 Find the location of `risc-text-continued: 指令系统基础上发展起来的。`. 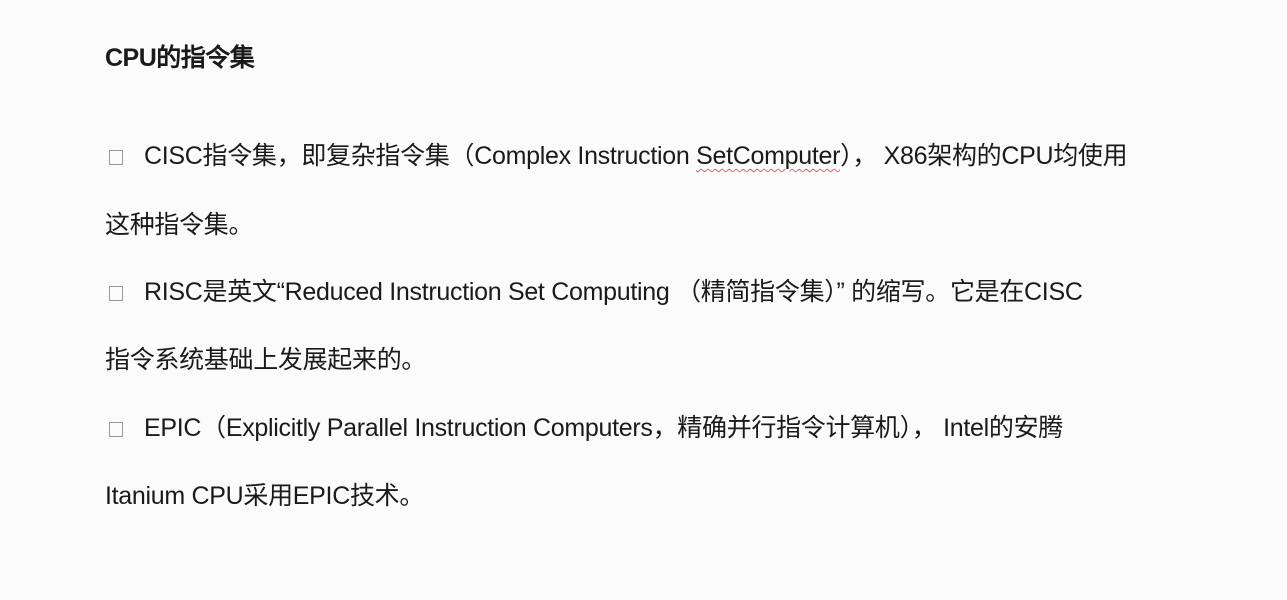

risc-text-continued: 指令系统基础上发展起来的。 is located at coordinates (266, 360).